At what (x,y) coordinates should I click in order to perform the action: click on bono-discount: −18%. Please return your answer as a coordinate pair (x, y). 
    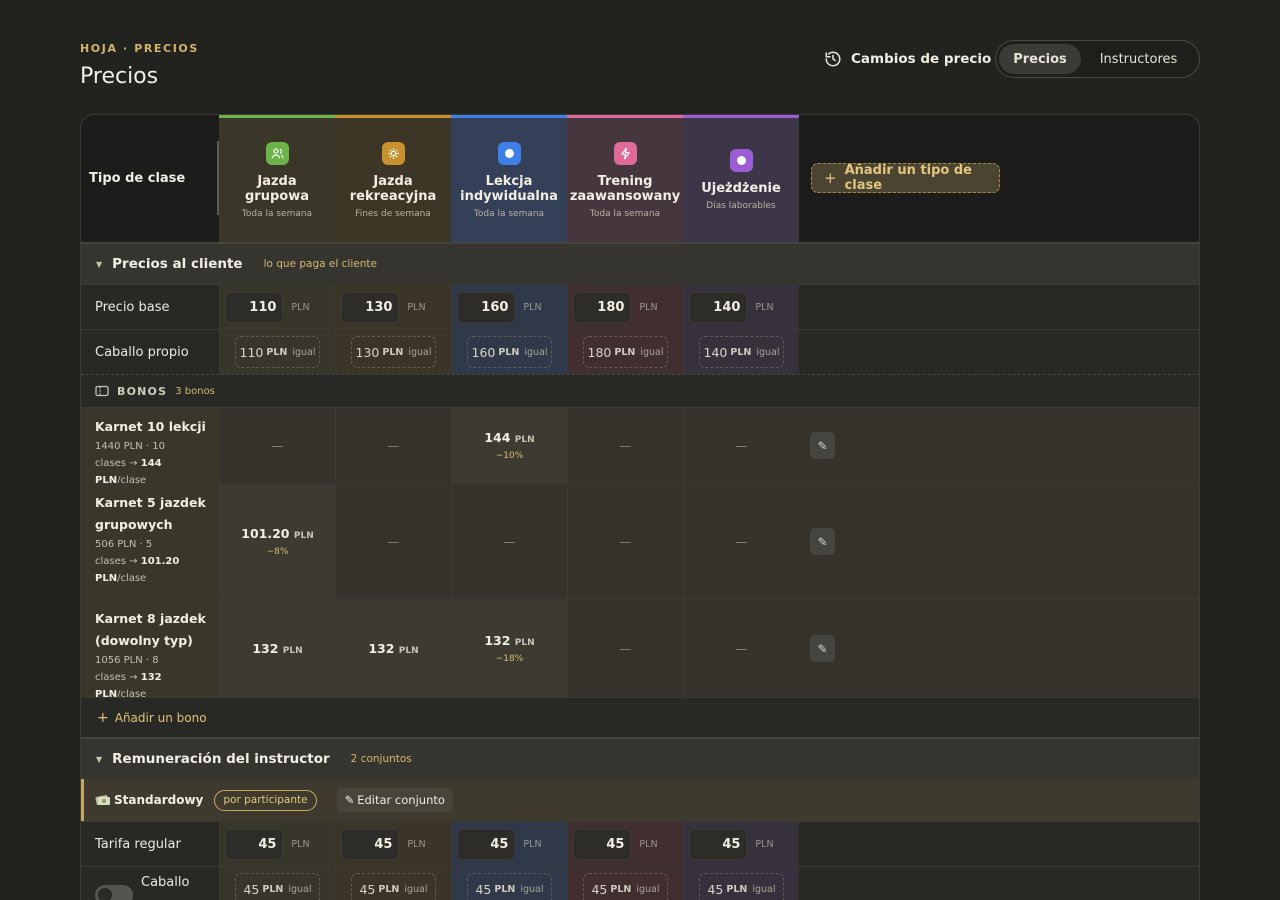
    Looking at the image, I should click on (509, 659).